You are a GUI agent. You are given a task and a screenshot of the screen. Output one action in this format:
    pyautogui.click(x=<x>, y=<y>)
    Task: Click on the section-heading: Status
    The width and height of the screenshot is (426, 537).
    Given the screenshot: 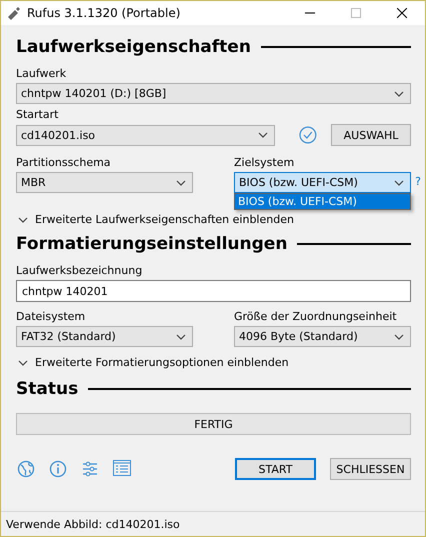 What is the action you would take?
    pyautogui.click(x=47, y=389)
    